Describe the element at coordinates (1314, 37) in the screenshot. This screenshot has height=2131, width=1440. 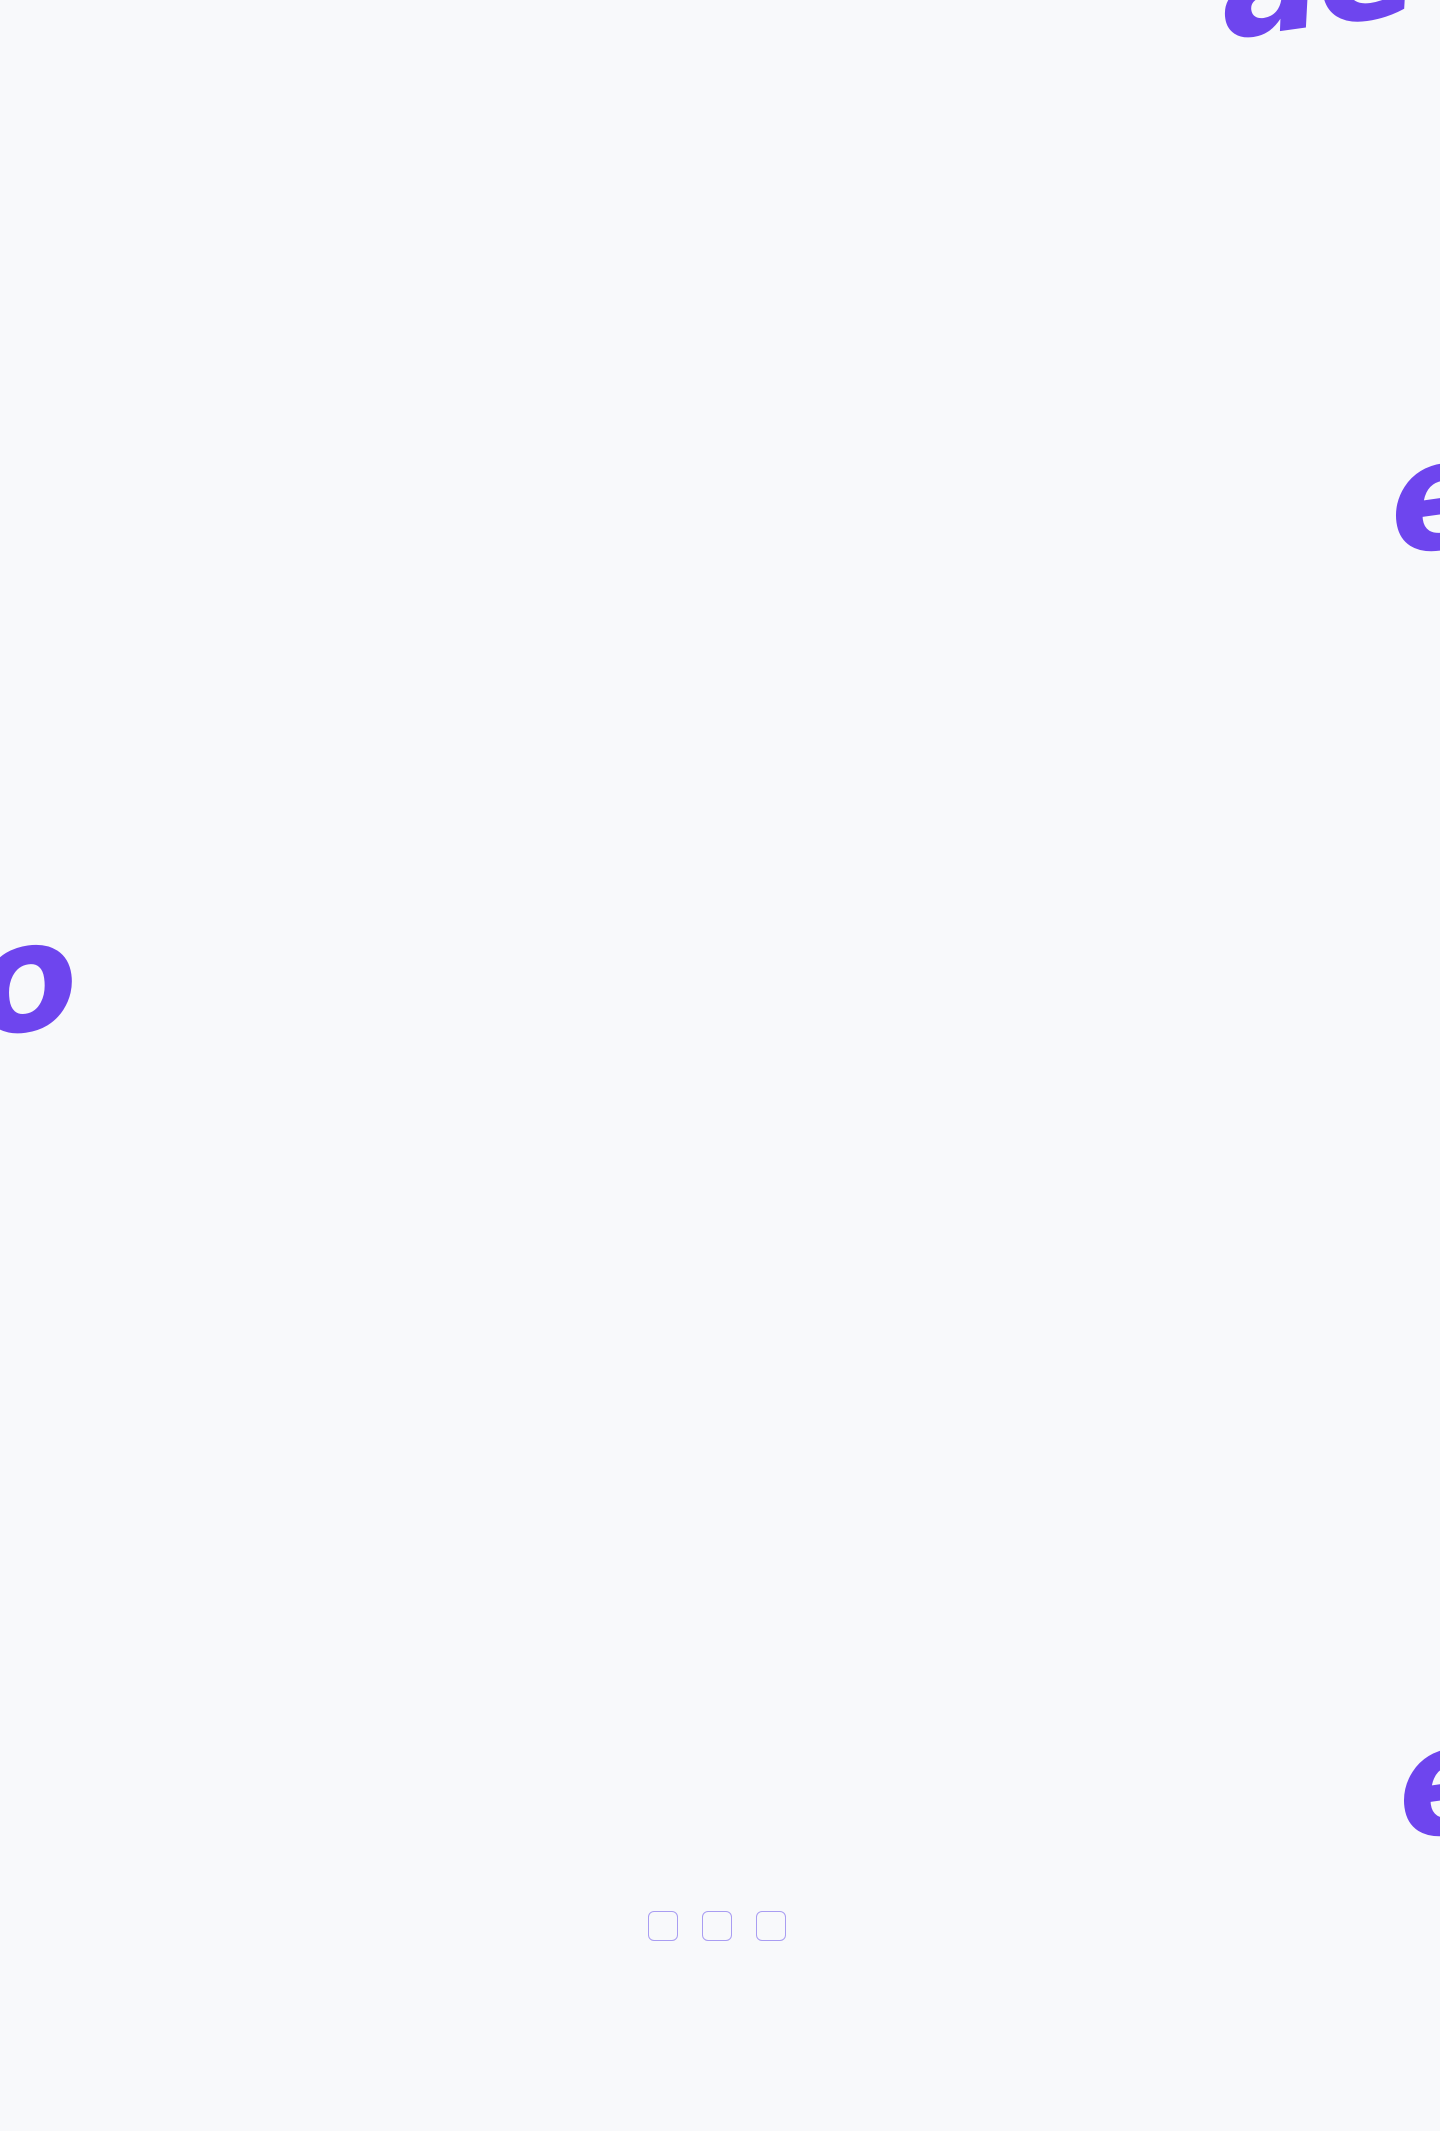
I see `decorative-letter-ae: ae` at that location.